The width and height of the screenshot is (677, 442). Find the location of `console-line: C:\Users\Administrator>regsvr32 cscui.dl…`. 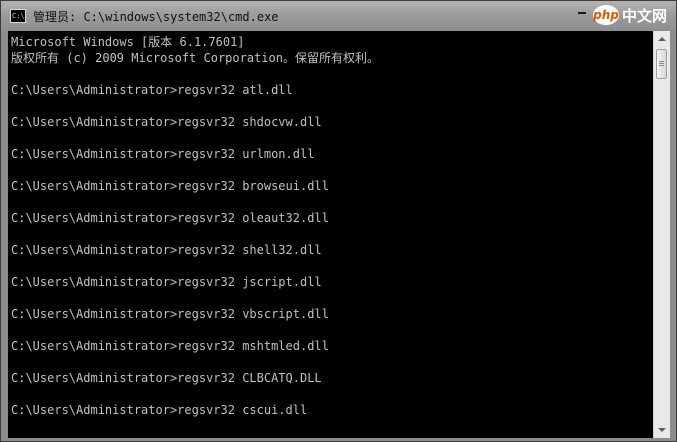

console-line: C:\Users\Administrator>regsvr32 cscui.dl… is located at coordinates (159, 410).